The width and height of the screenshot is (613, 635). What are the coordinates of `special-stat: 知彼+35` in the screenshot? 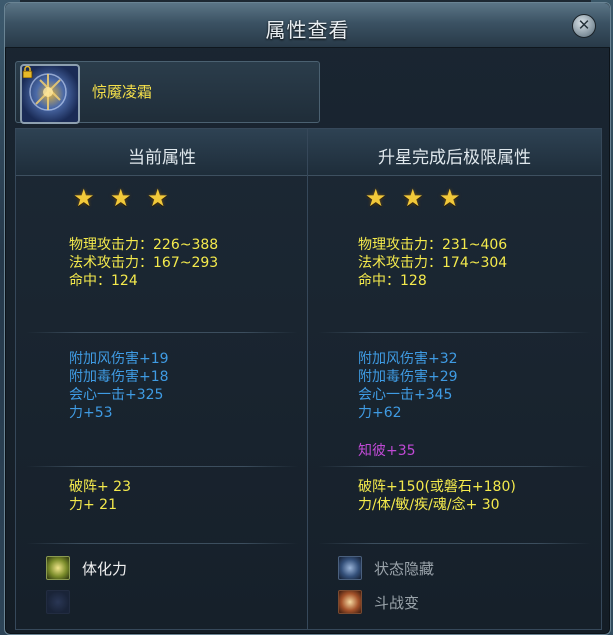 It's located at (387, 451).